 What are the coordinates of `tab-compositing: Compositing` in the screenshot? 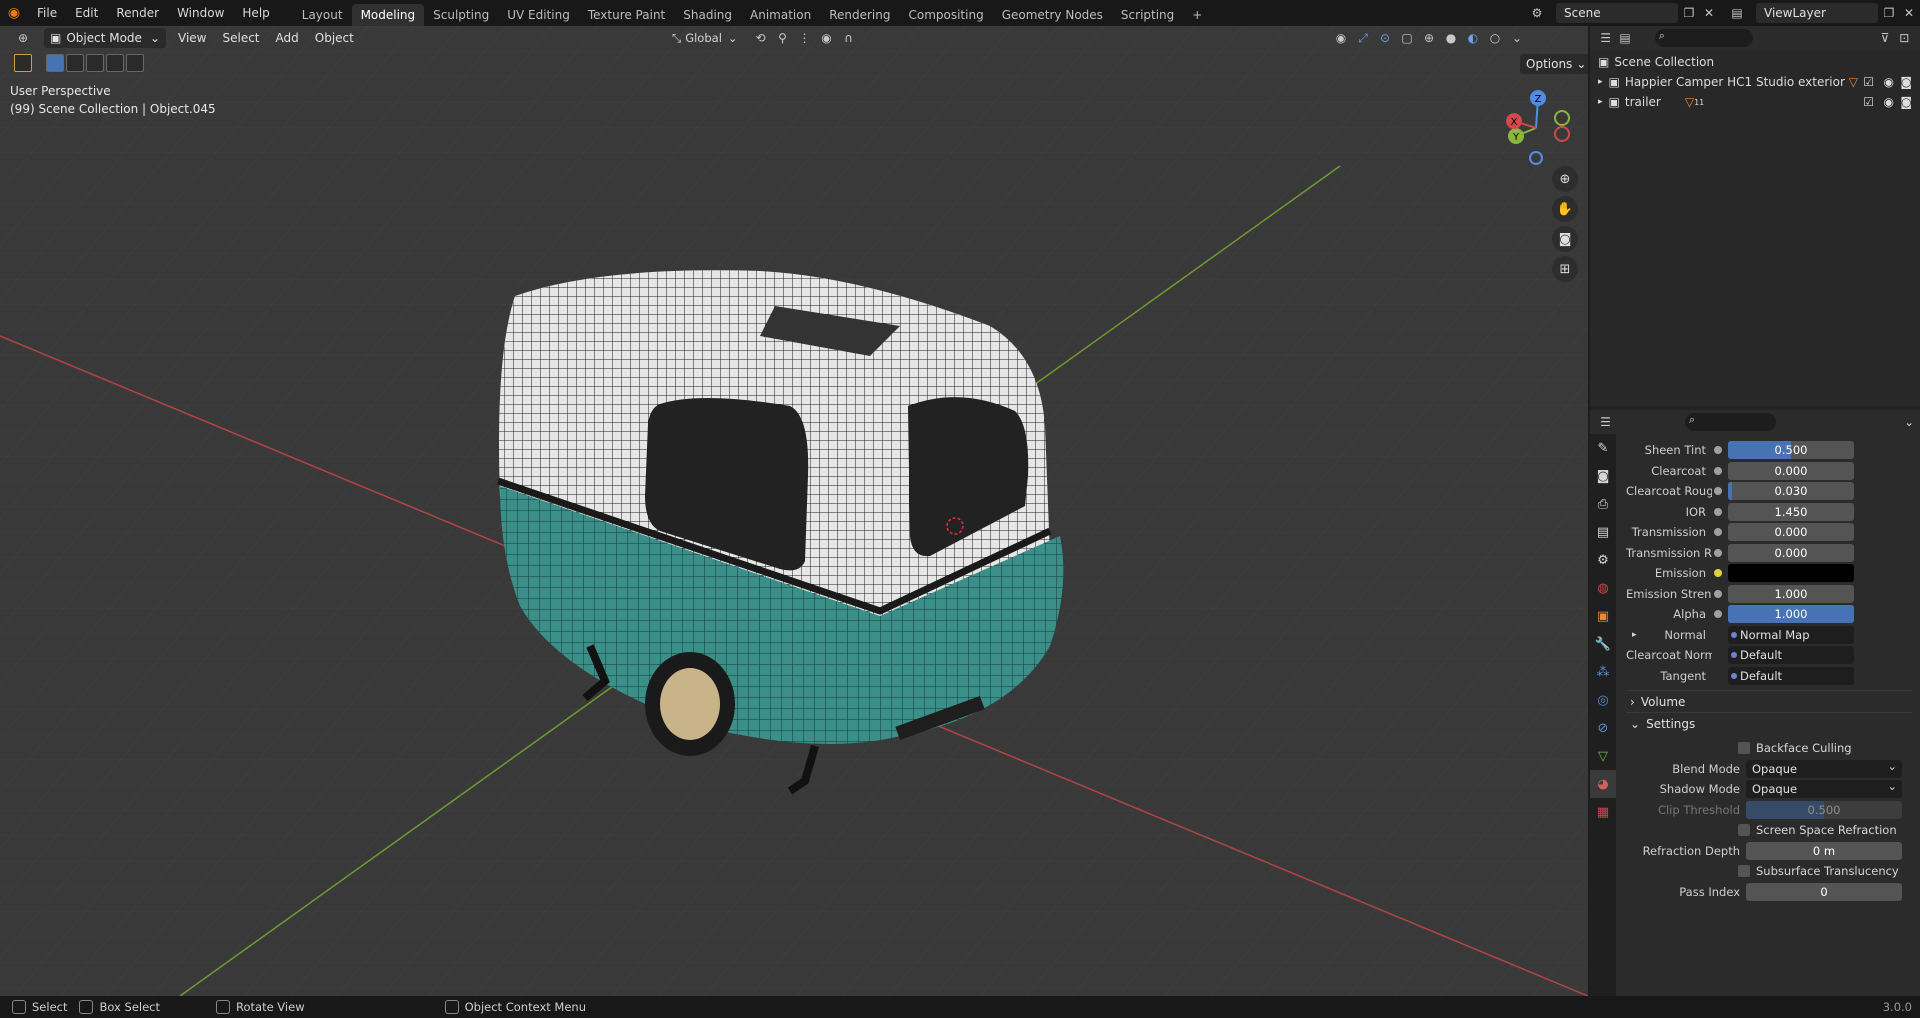 It's located at (945, 15).